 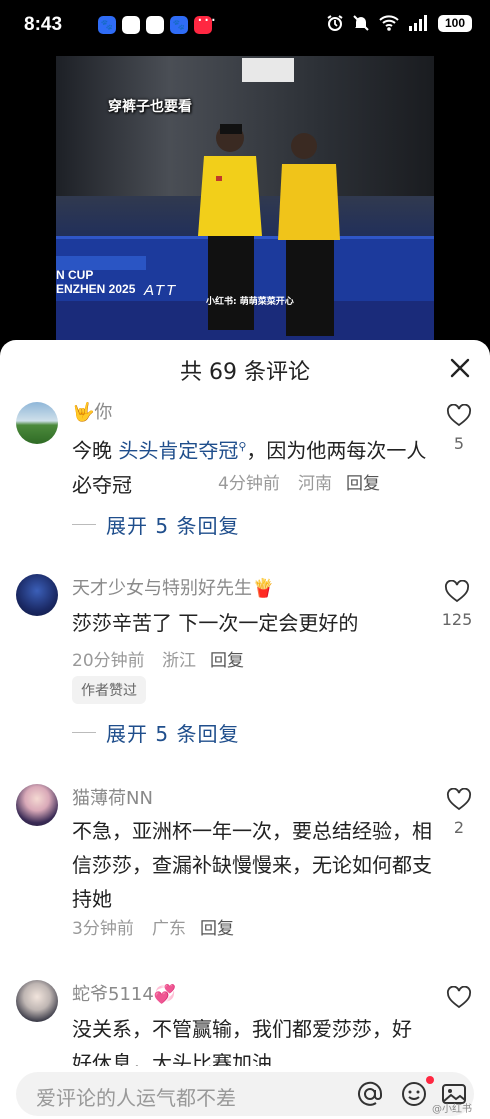 What do you see at coordinates (109, 690) in the screenshot?
I see `author-liked-badge: 作者赞过` at bounding box center [109, 690].